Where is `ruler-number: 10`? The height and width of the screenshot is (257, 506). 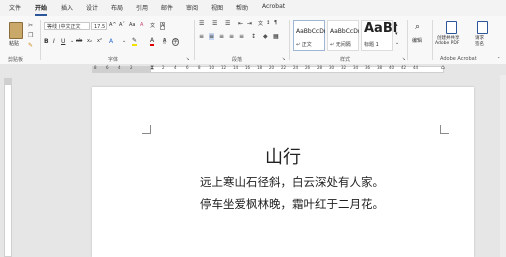
ruler-number: 10 is located at coordinates (212, 67).